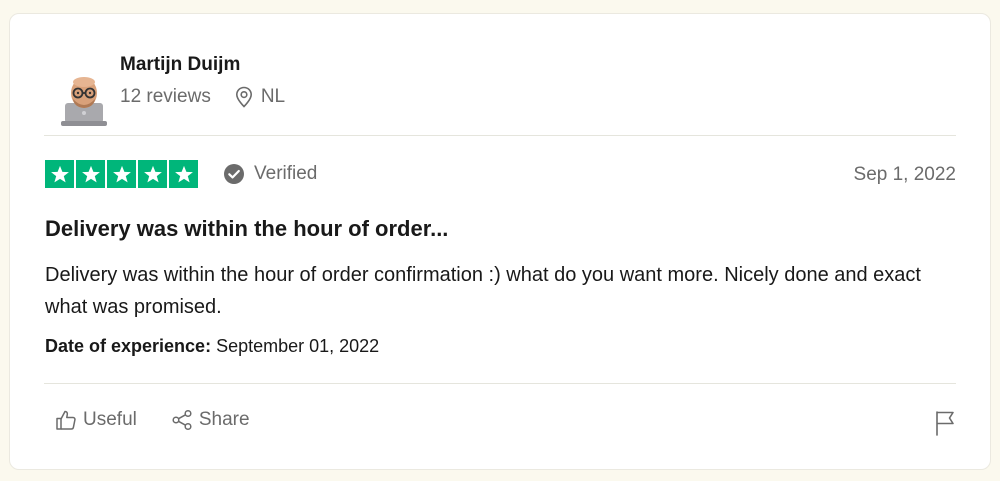  What do you see at coordinates (128, 346) in the screenshot?
I see `experience-label: Date of experience:` at bounding box center [128, 346].